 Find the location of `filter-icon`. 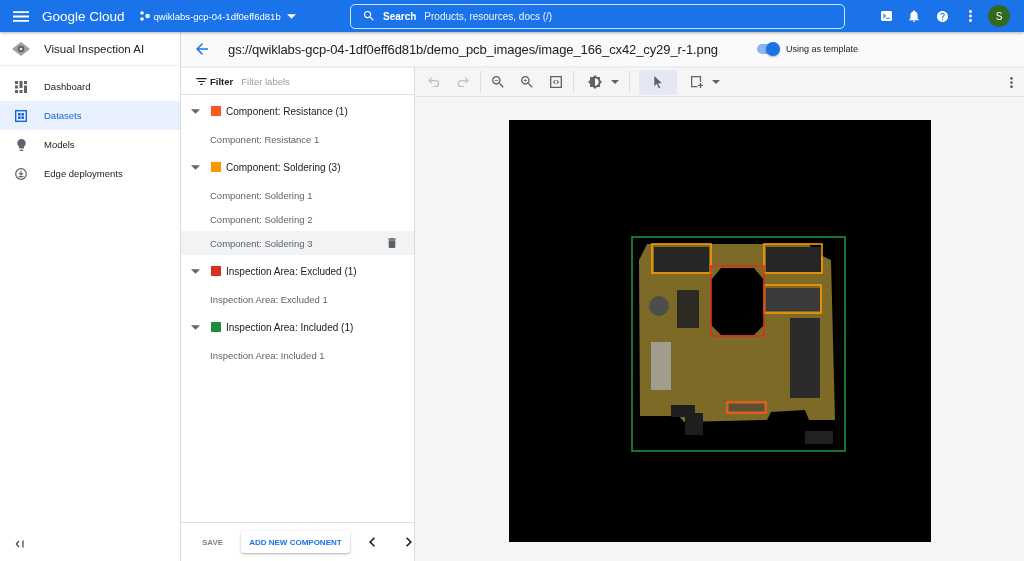

filter-icon is located at coordinates (201, 81).